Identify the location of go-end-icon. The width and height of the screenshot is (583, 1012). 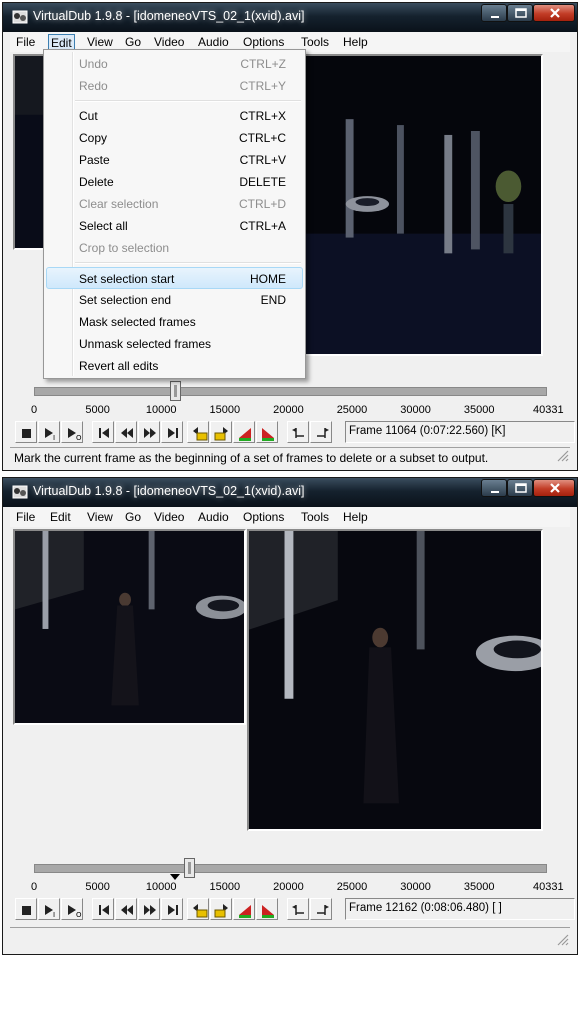
(173, 433).